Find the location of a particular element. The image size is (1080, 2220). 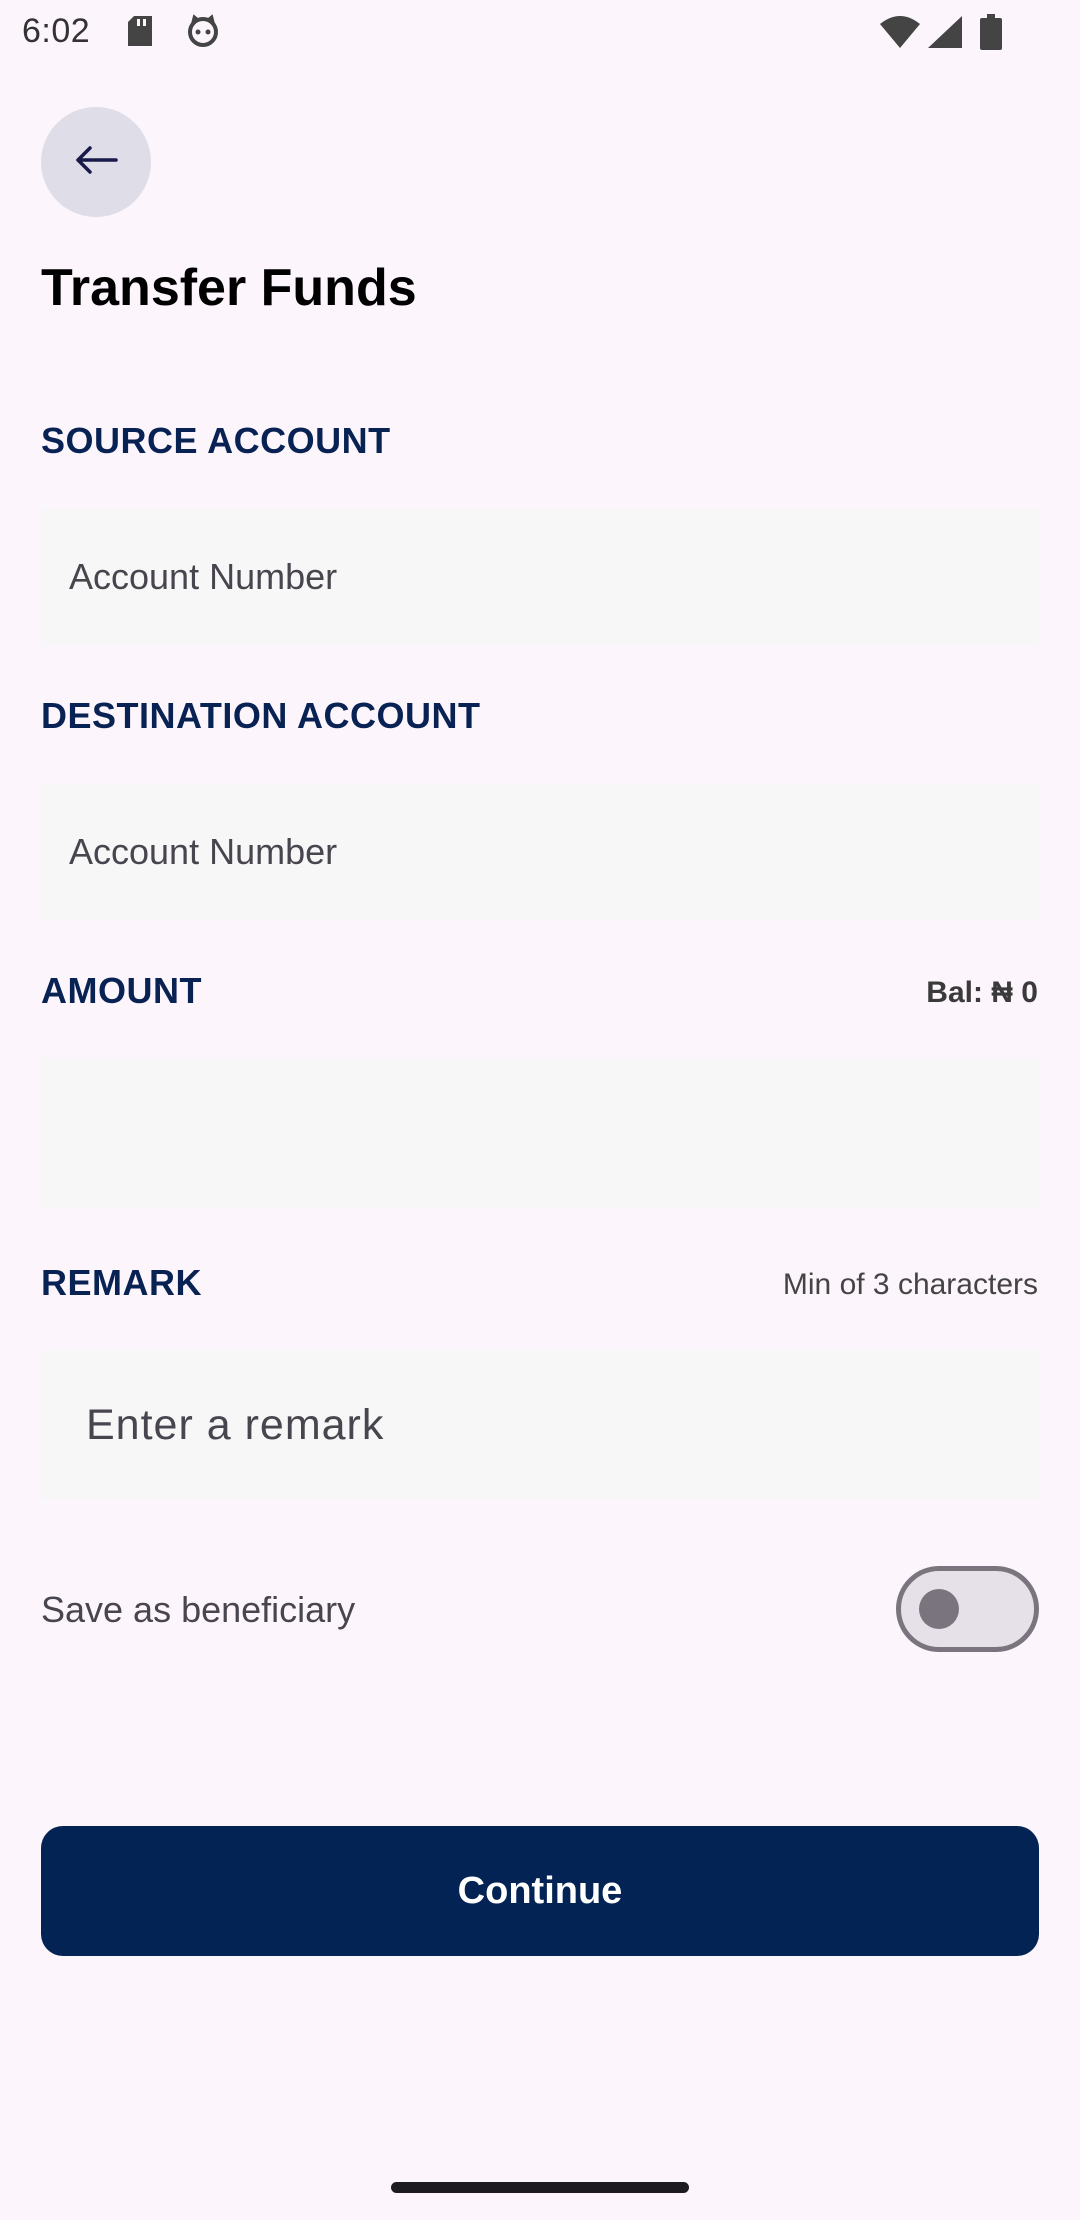

arrow-left-icon is located at coordinates (96, 162).